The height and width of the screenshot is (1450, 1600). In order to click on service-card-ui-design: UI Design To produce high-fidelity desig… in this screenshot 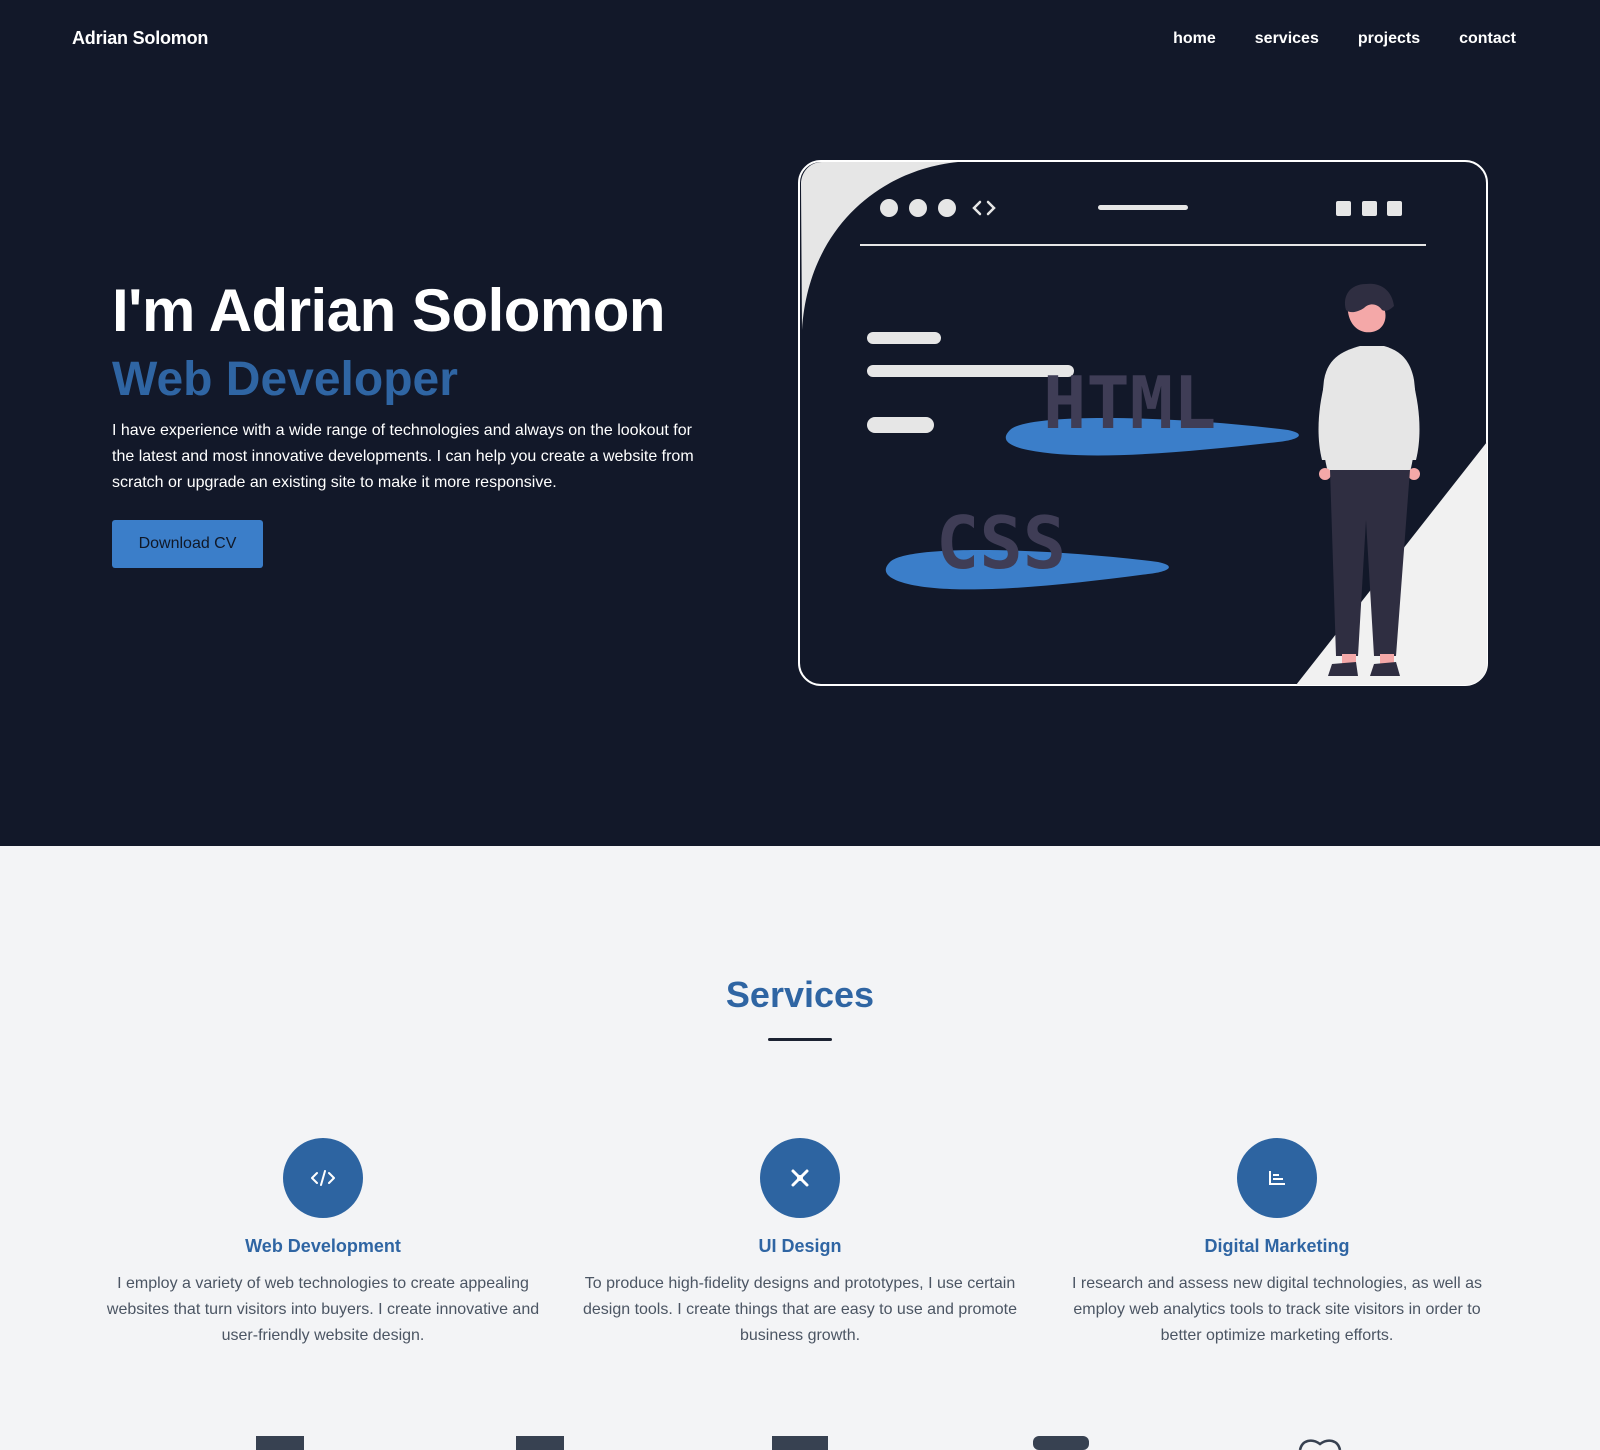, I will do `click(800, 1243)`.